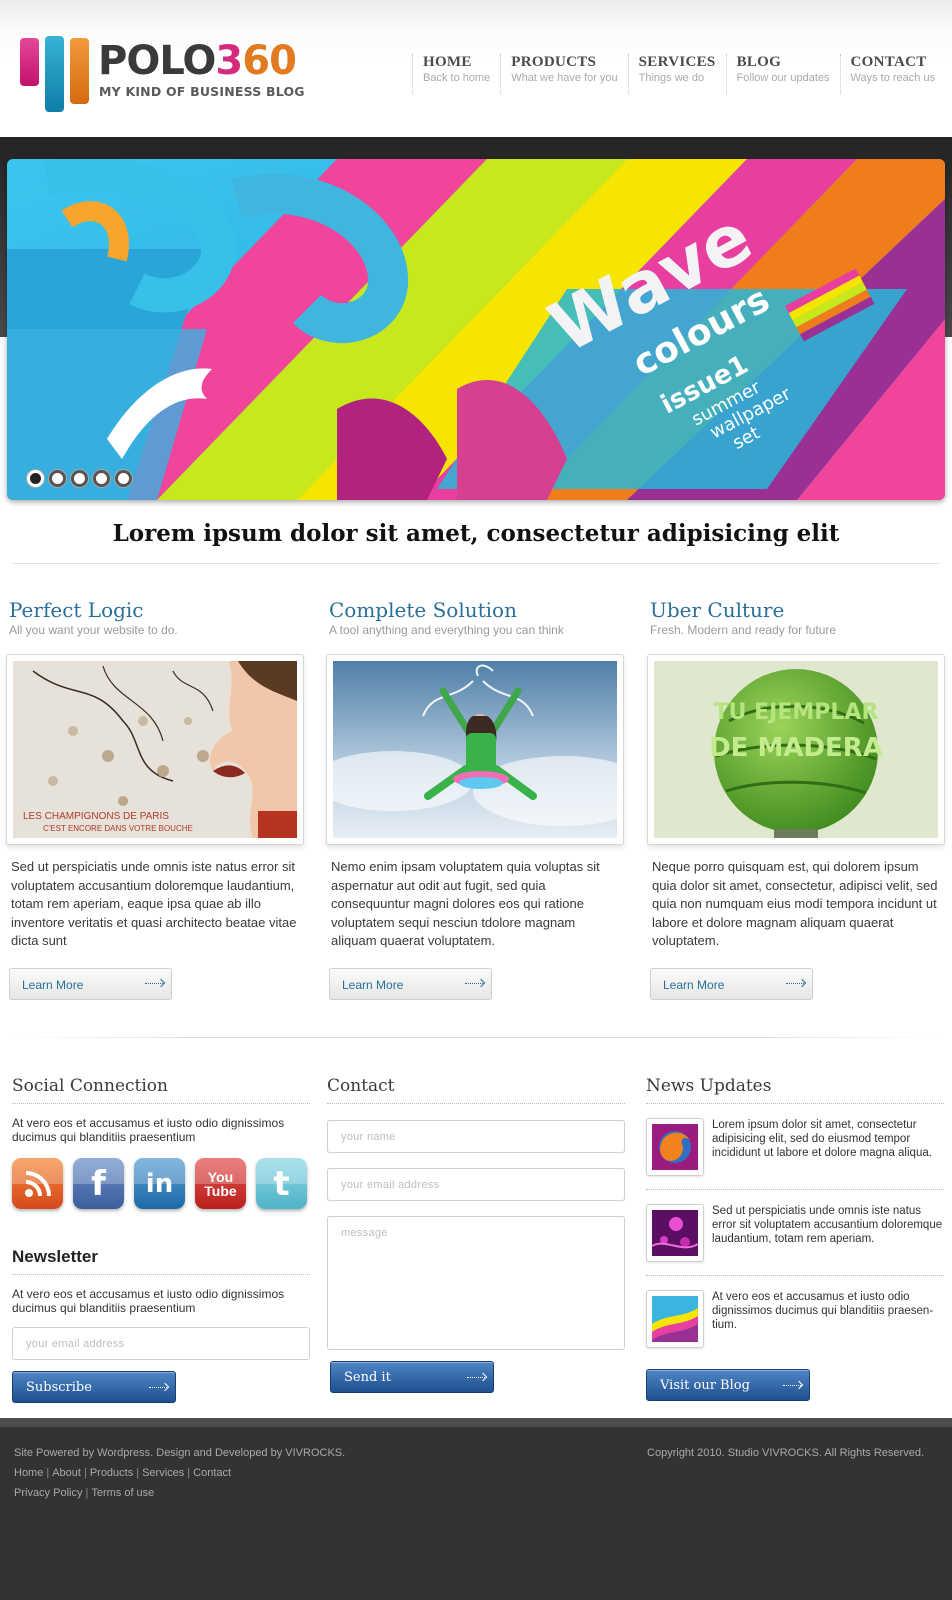  What do you see at coordinates (163, 1473) in the screenshot?
I see `footer-link-services: Services` at bounding box center [163, 1473].